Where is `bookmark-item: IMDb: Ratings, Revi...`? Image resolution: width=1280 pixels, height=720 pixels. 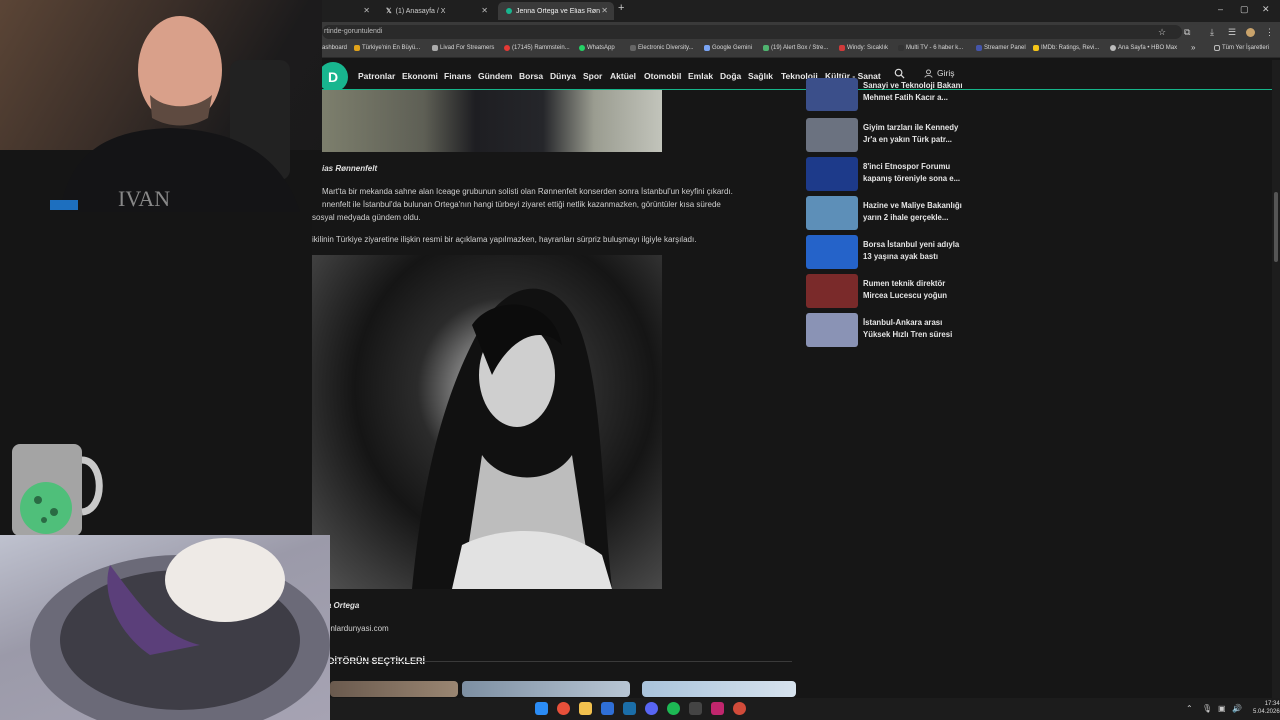
bookmark-item: IMDb: Ratings, Revi... is located at coordinates (1066, 48).